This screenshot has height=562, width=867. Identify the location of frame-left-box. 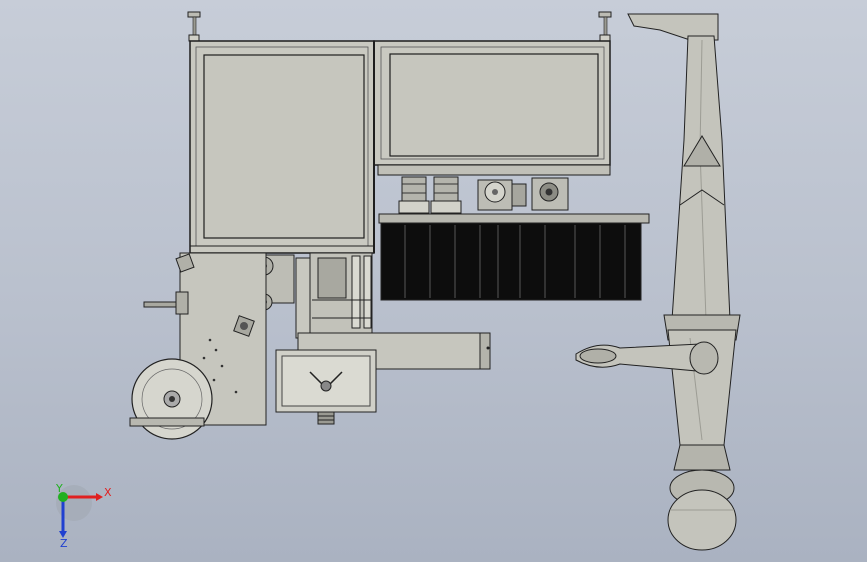
(281, 132).